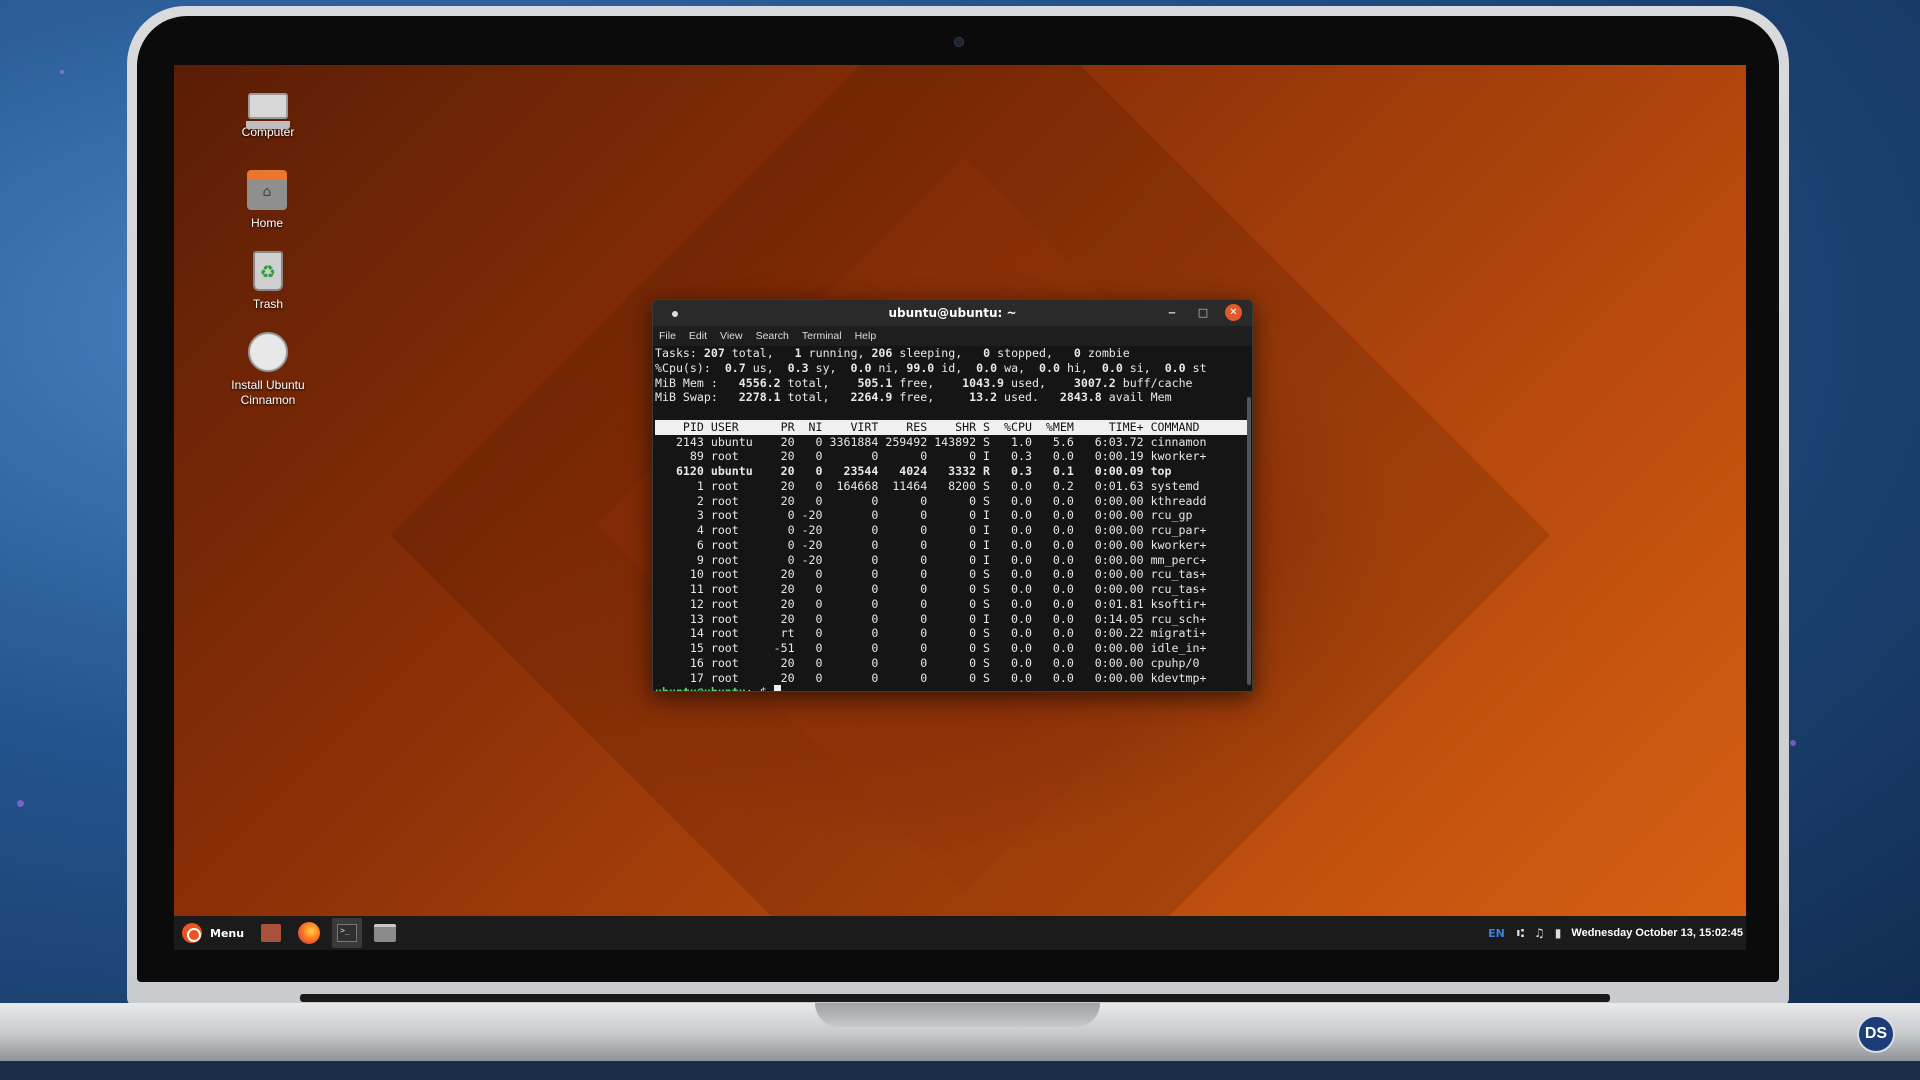 The width and height of the screenshot is (1920, 1080). What do you see at coordinates (866, 336) in the screenshot?
I see `menu-help: Help` at bounding box center [866, 336].